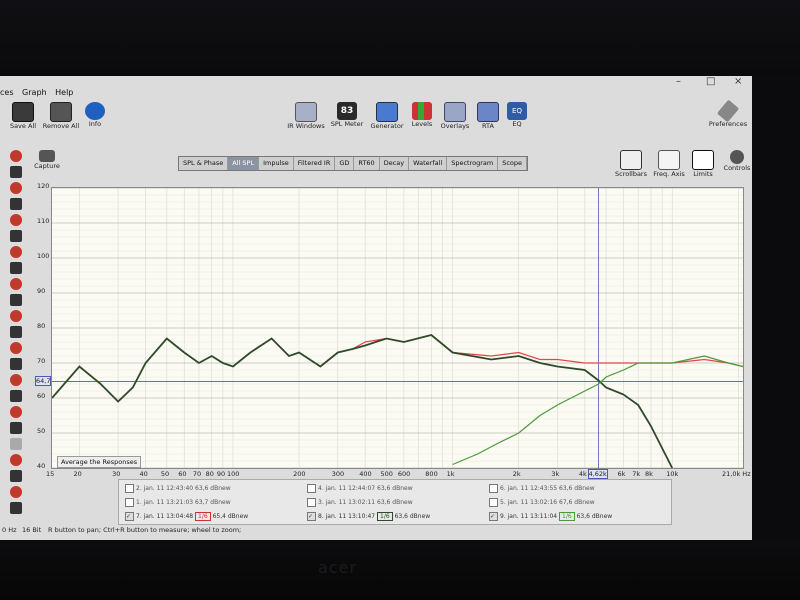 This screenshot has height=600, width=800. Describe the element at coordinates (648, 474) in the screenshot. I see `x-tick-label: 8k` at that location.